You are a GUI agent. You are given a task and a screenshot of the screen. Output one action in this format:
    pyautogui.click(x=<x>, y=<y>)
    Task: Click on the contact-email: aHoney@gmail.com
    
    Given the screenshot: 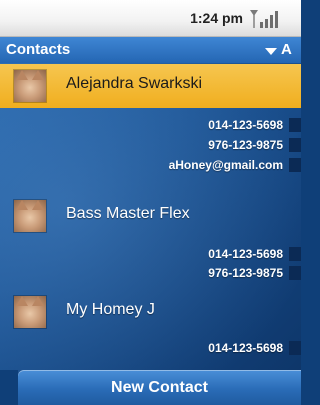 What is the action you would take?
    pyautogui.click(x=226, y=165)
    